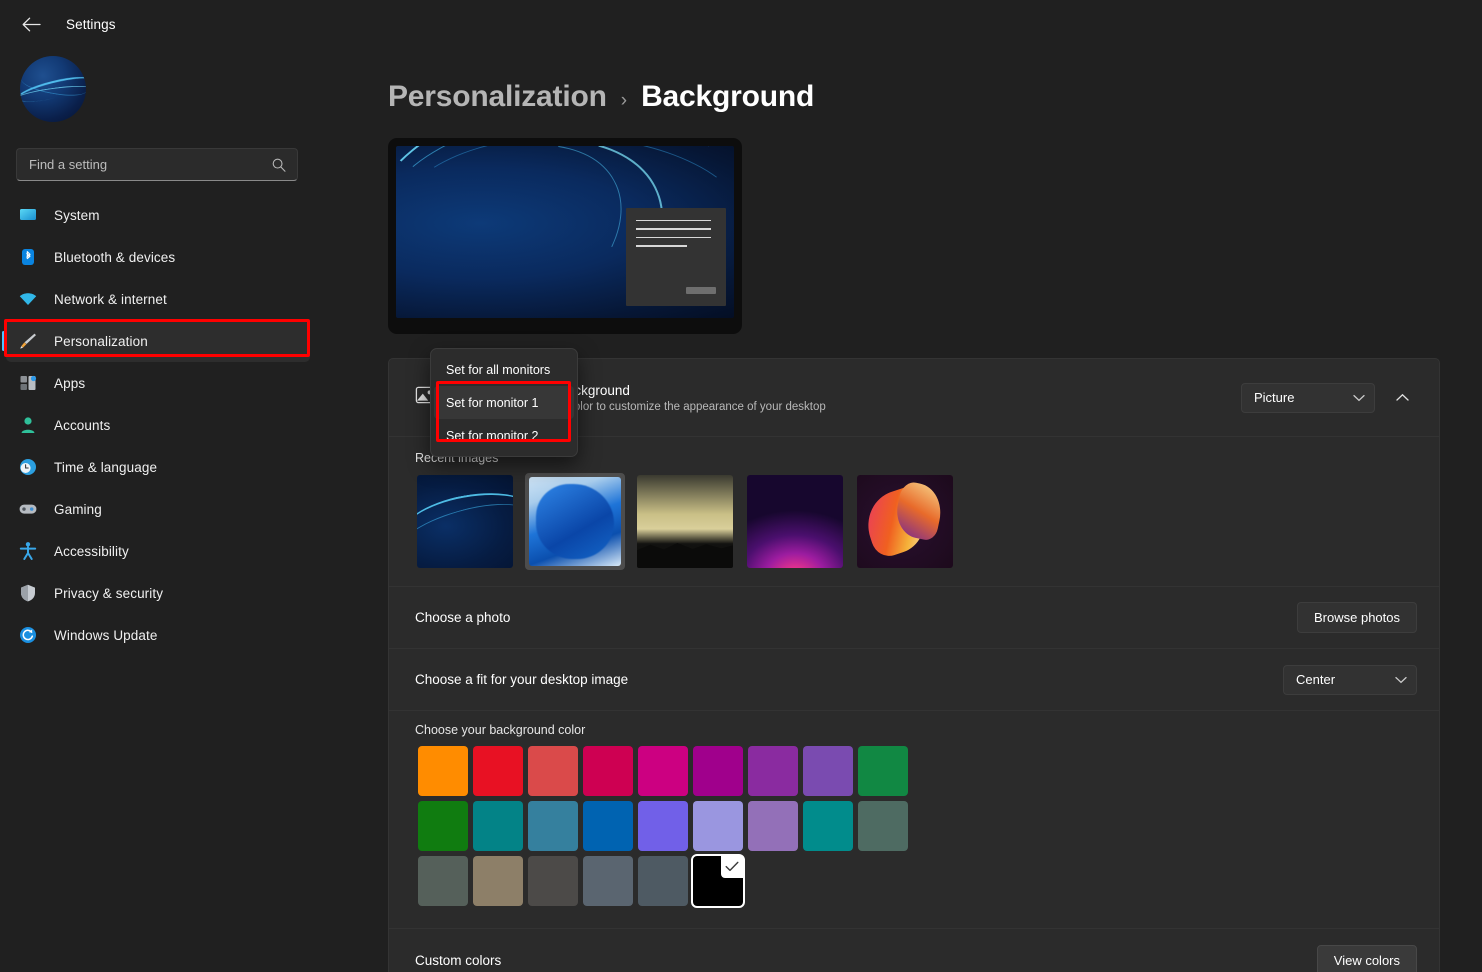 The width and height of the screenshot is (1482, 972). I want to click on back-arrow-icon, so click(31, 24).